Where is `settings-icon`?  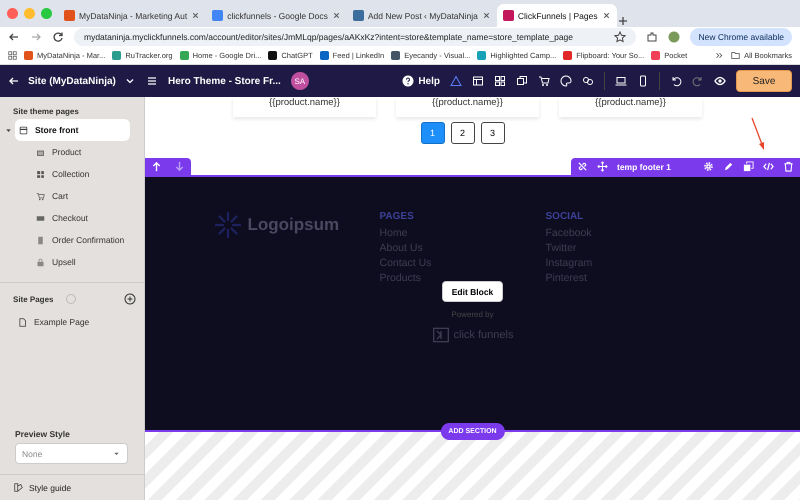 settings-icon is located at coordinates (708, 166).